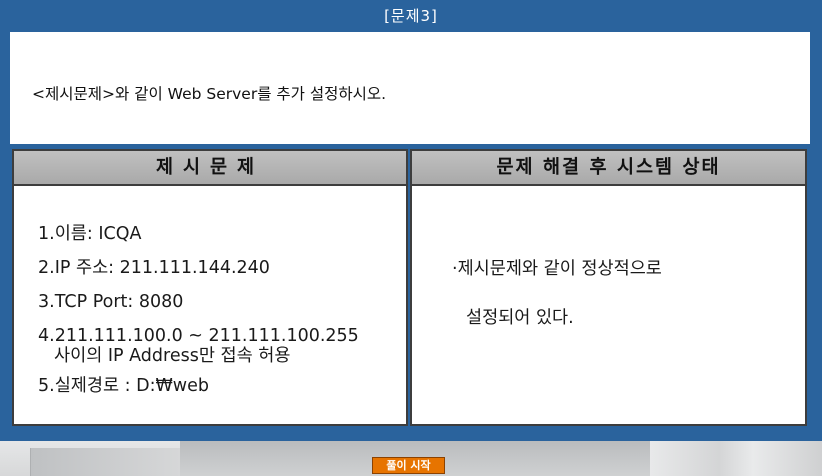  Describe the element at coordinates (123, 386) in the screenshot. I see `requirement-item: 5.실제경로 : D:₩web` at that location.